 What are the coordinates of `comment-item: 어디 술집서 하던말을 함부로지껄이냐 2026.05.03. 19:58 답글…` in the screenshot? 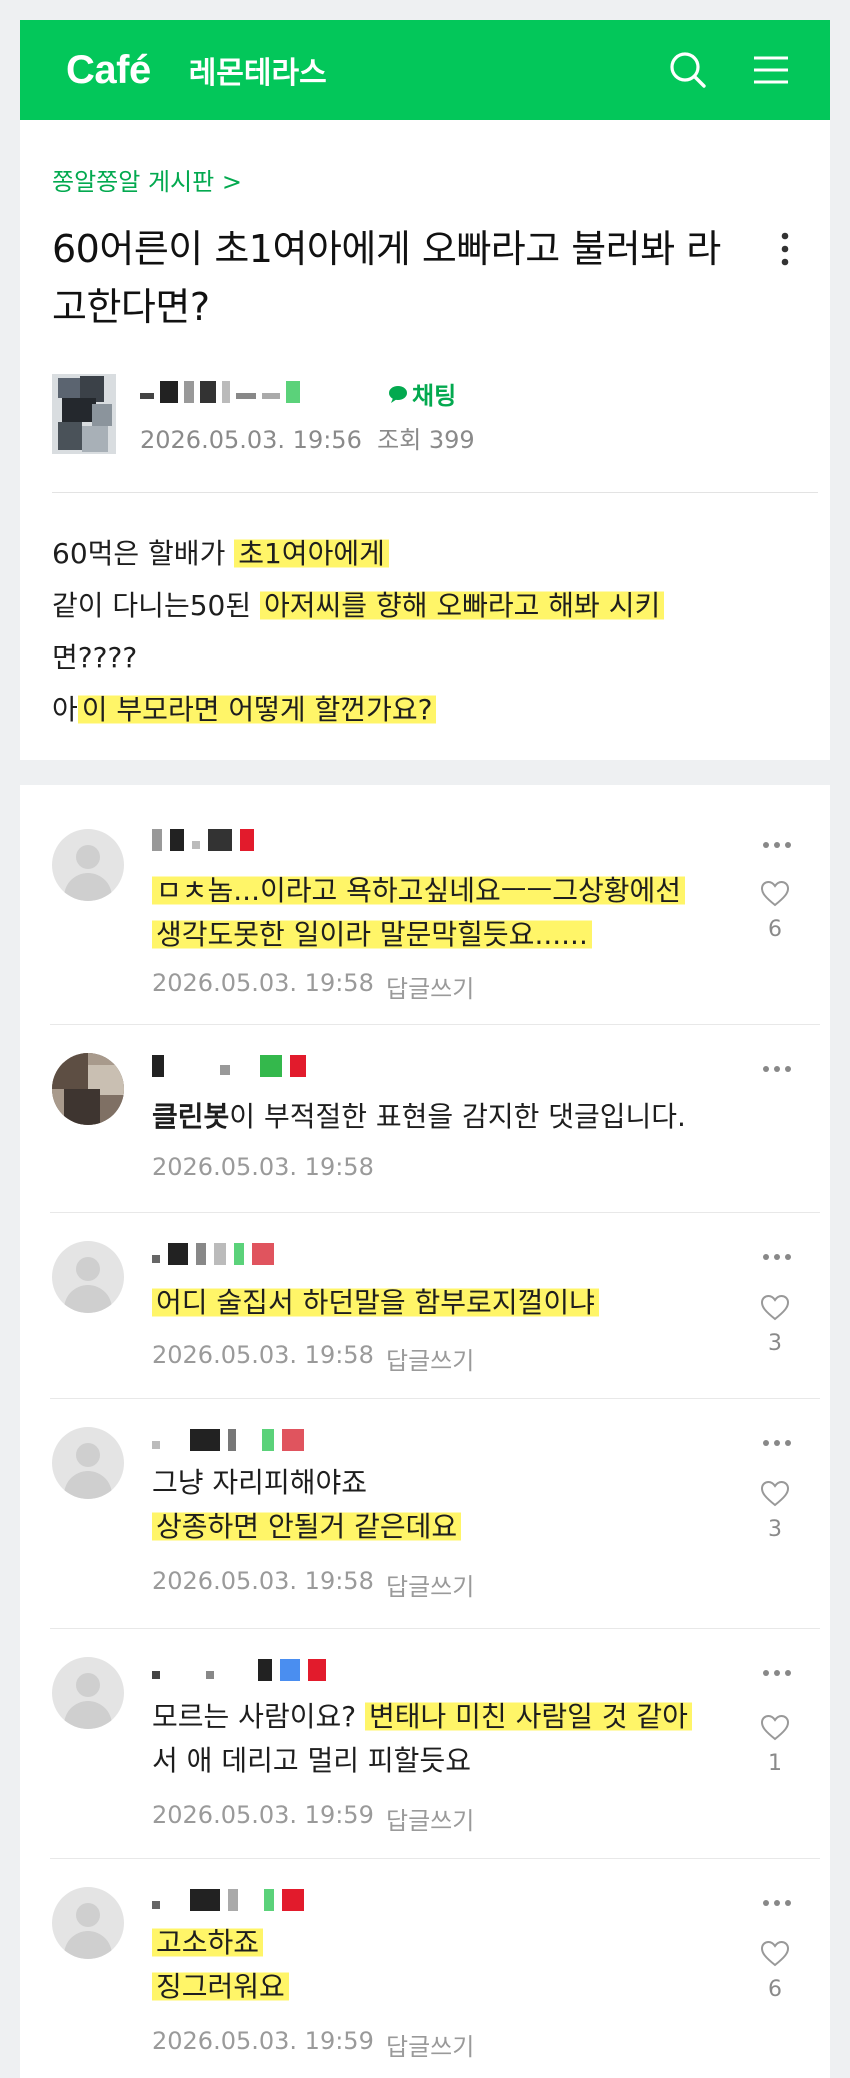 It's located at (425, 1306).